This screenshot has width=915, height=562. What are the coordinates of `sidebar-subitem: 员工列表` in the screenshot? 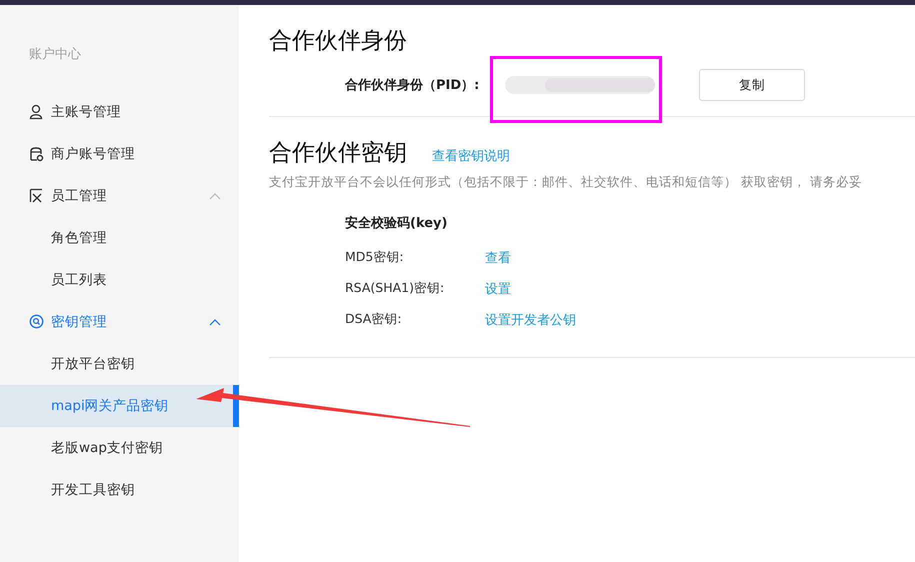 It's located at (119, 280).